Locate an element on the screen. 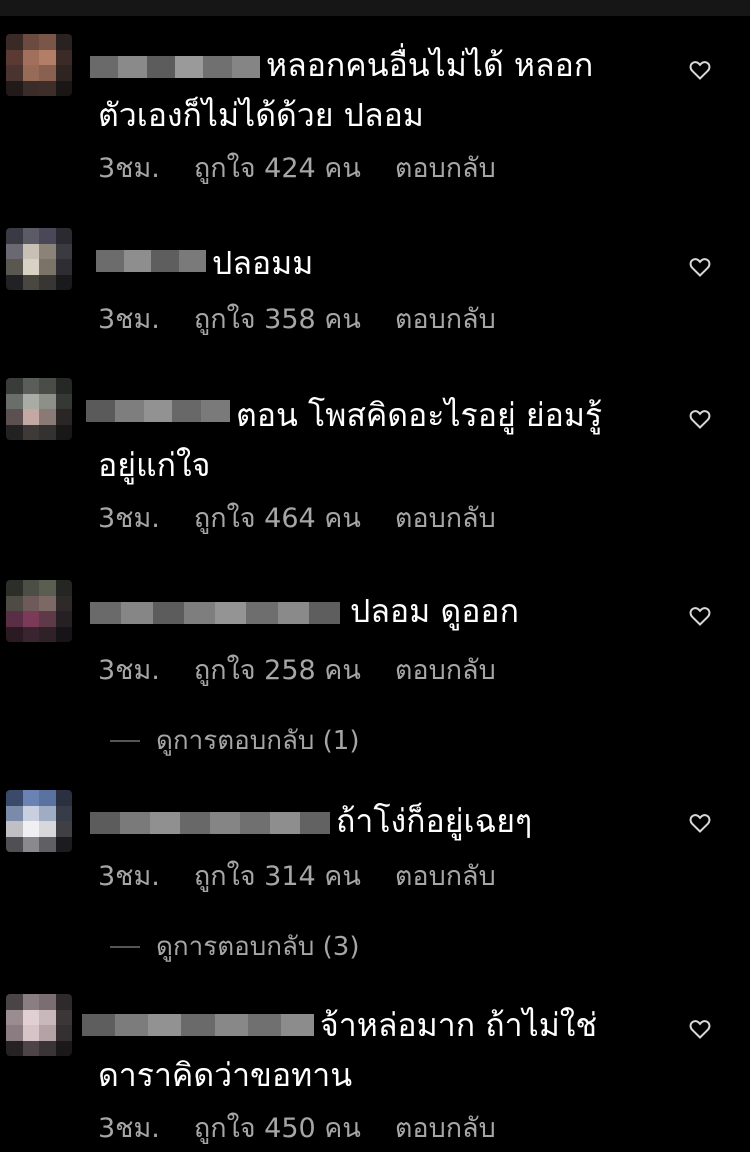 This screenshot has height=1152, width=750. comment-meta: 3ชม. ถูกใจ 450 คน ตอบกลับ is located at coordinates (297, 1127).